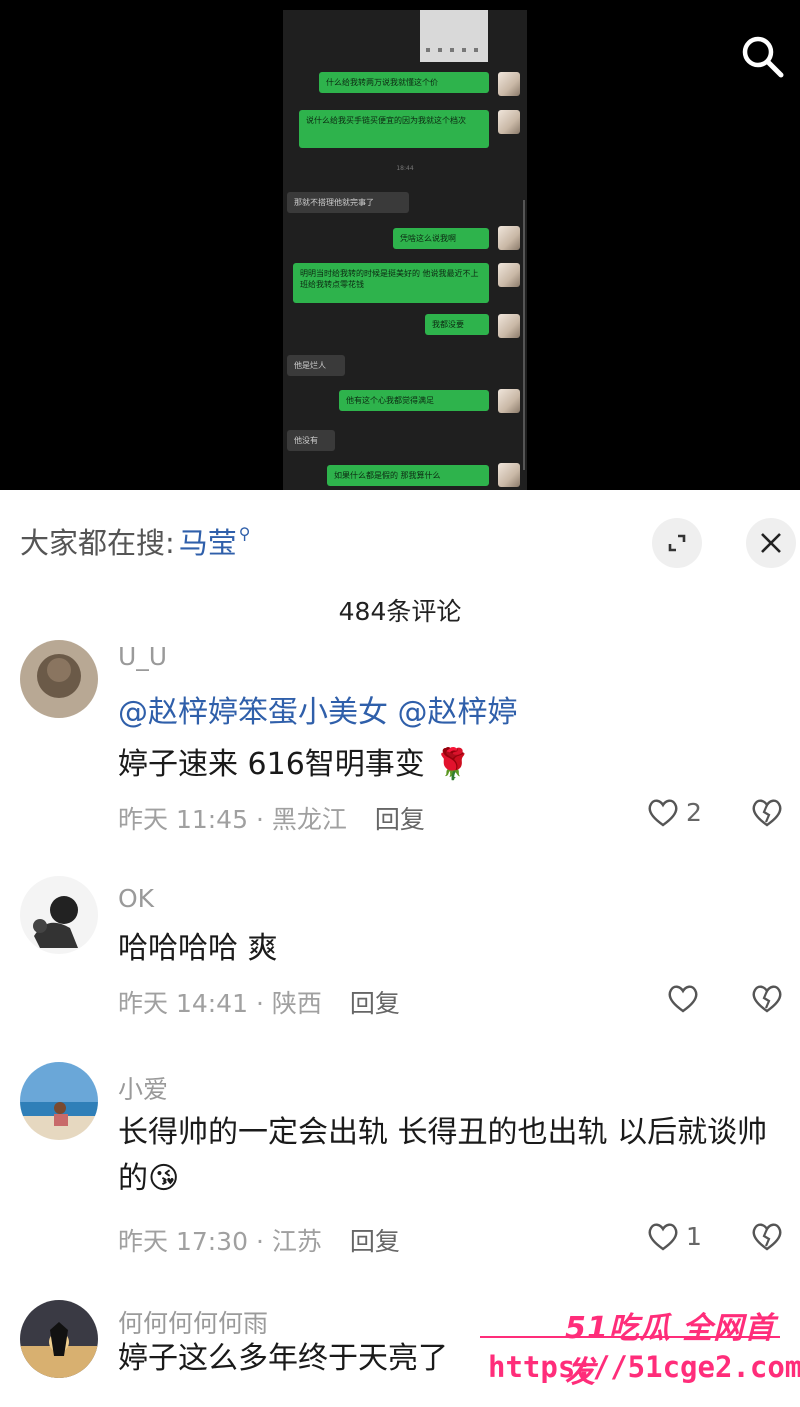  What do you see at coordinates (400, 611) in the screenshot?
I see `comment-count: 484条评论` at bounding box center [400, 611].